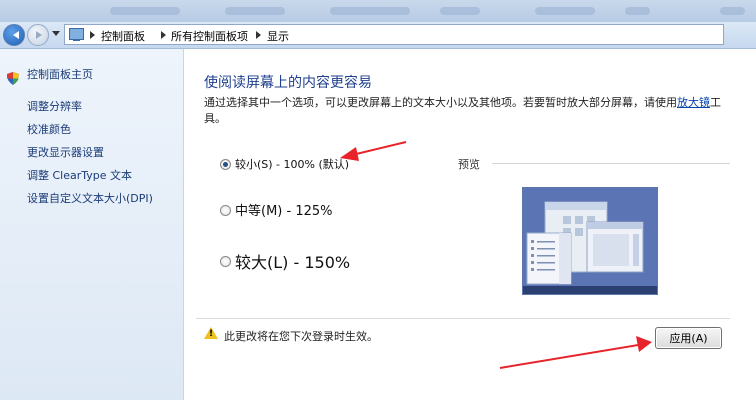  I want to click on apply-button: 应用(A), so click(688, 338).